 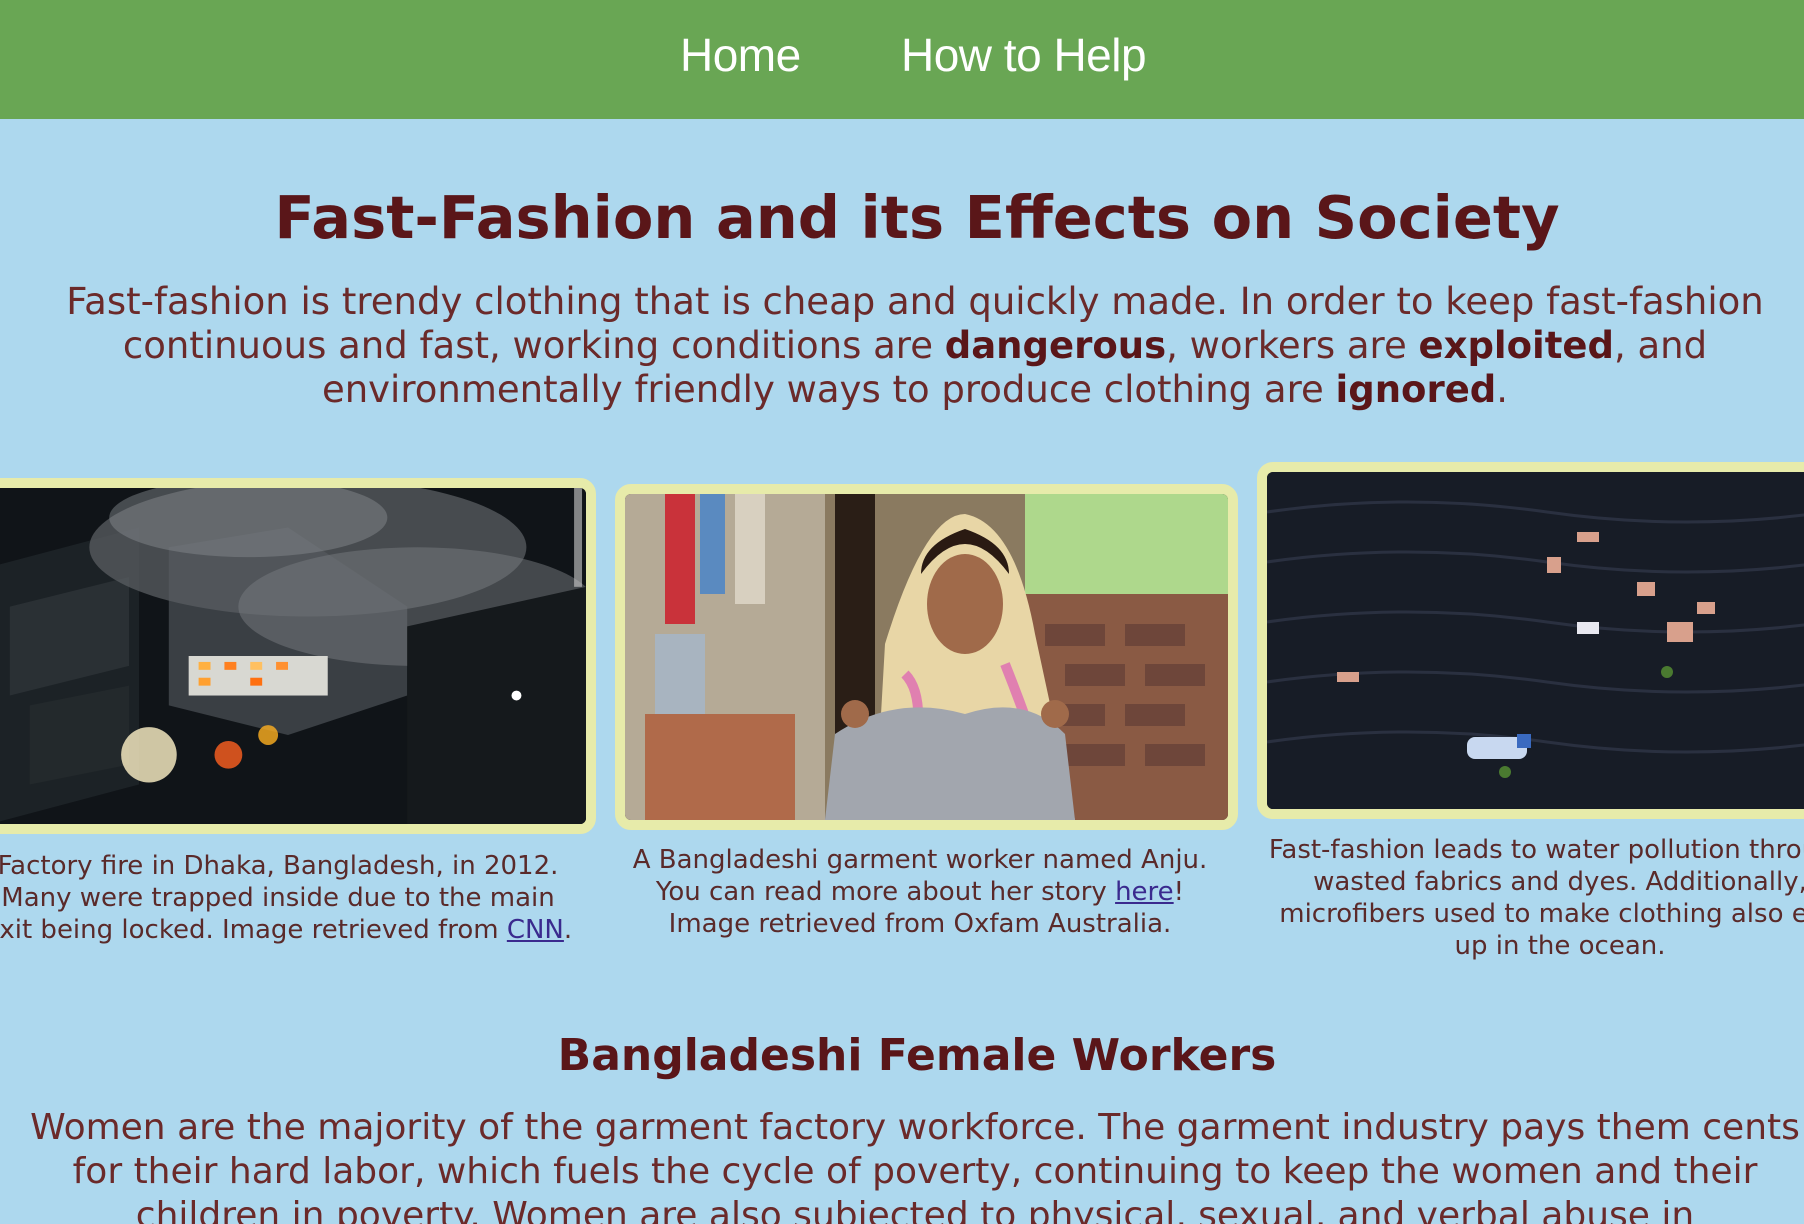 I want to click on caption-fire-line-3-text: exit being locked. Image retrieved from, so click(x=253, y=930).